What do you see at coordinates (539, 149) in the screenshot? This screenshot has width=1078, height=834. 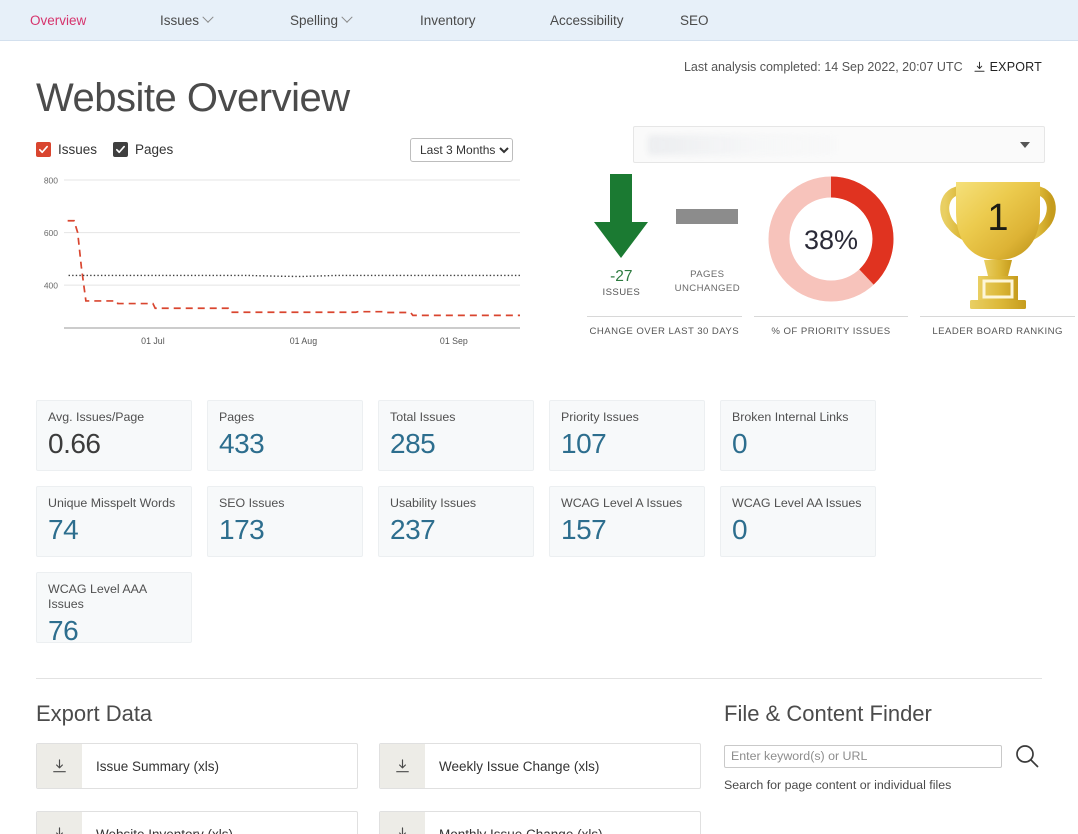 I see `chart-legend: Issues Pages` at bounding box center [539, 149].